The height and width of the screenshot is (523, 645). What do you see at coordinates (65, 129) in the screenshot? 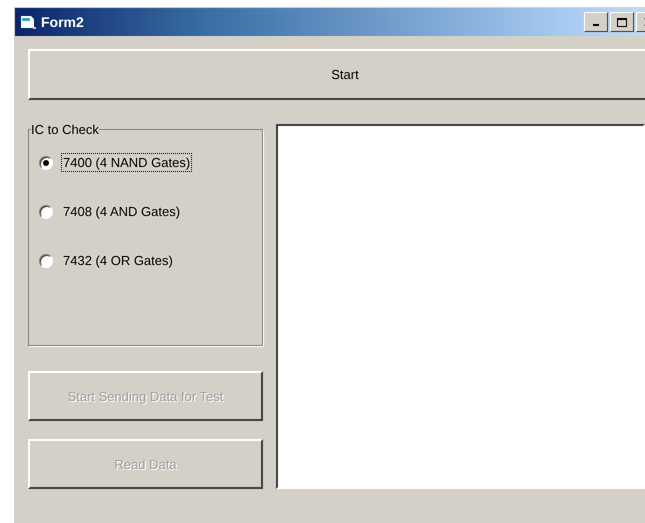
I see `group-title: IC to Check` at bounding box center [65, 129].